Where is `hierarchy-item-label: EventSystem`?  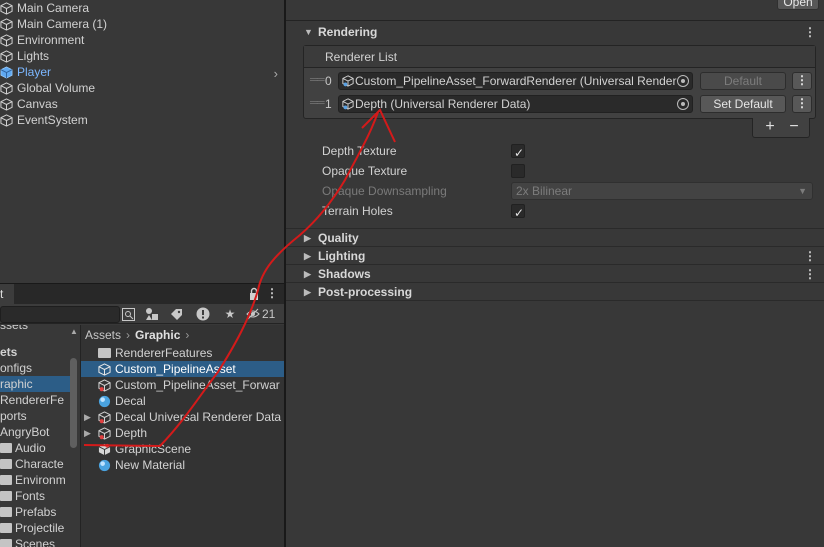
hierarchy-item-label: EventSystem is located at coordinates (52, 120).